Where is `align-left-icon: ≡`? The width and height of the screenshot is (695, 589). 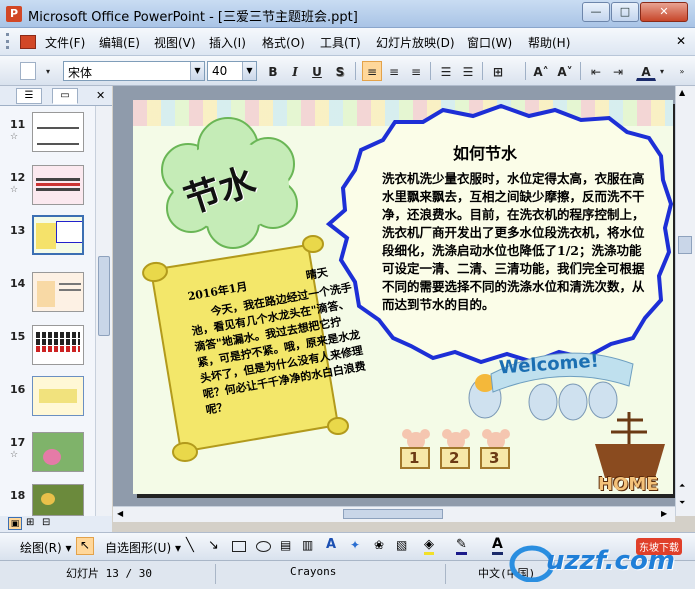 align-left-icon: ≡ is located at coordinates (372, 71).